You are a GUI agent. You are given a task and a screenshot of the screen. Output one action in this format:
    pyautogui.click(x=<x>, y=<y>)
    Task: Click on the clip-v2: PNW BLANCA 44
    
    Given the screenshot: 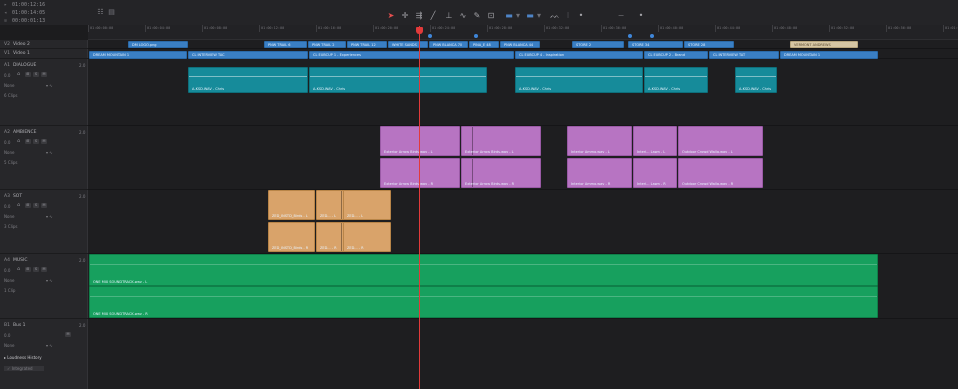 What is the action you would take?
    pyautogui.click(x=520, y=44)
    